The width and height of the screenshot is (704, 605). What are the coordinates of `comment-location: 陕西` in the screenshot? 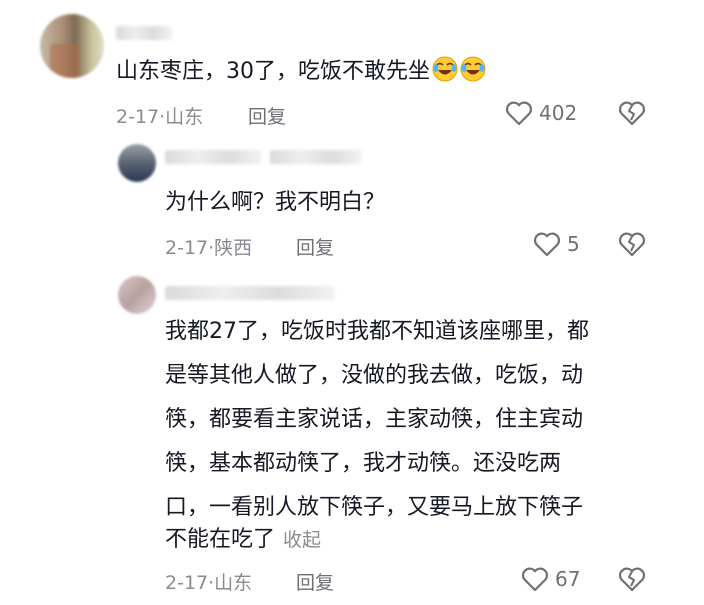 It's located at (233, 248).